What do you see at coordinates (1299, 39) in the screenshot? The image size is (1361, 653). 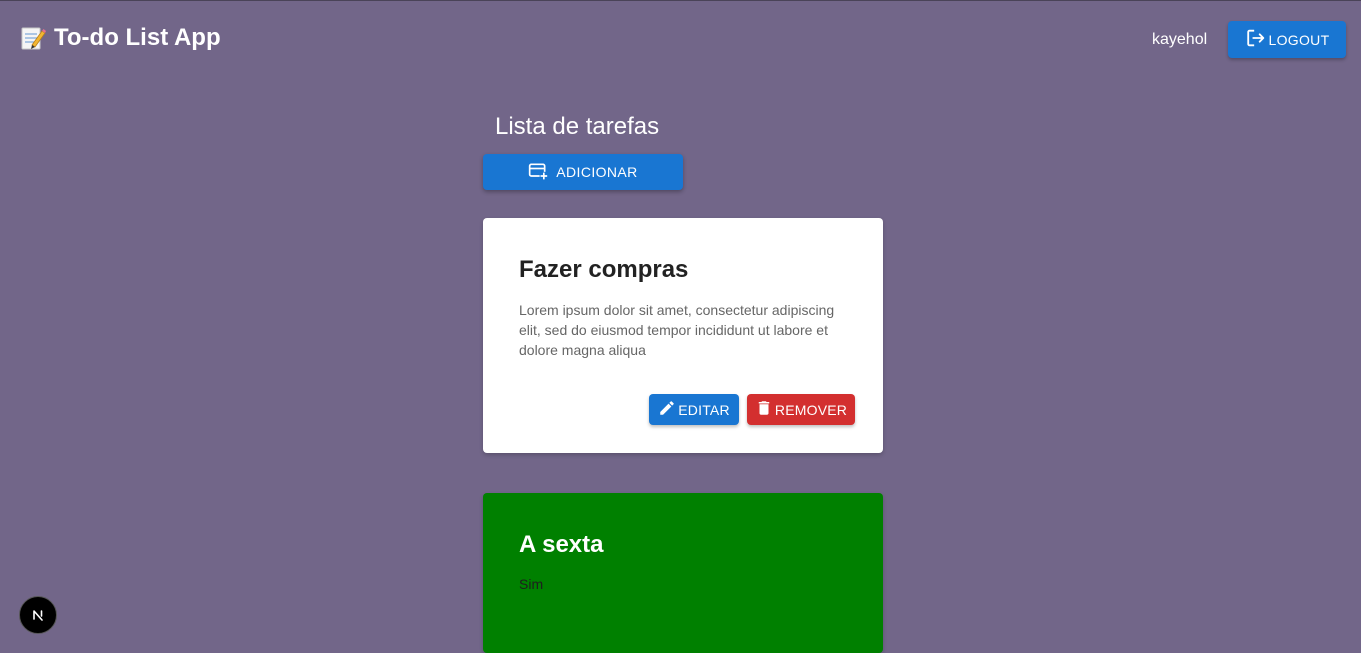 I see `logout-label: LOGOUT` at bounding box center [1299, 39].